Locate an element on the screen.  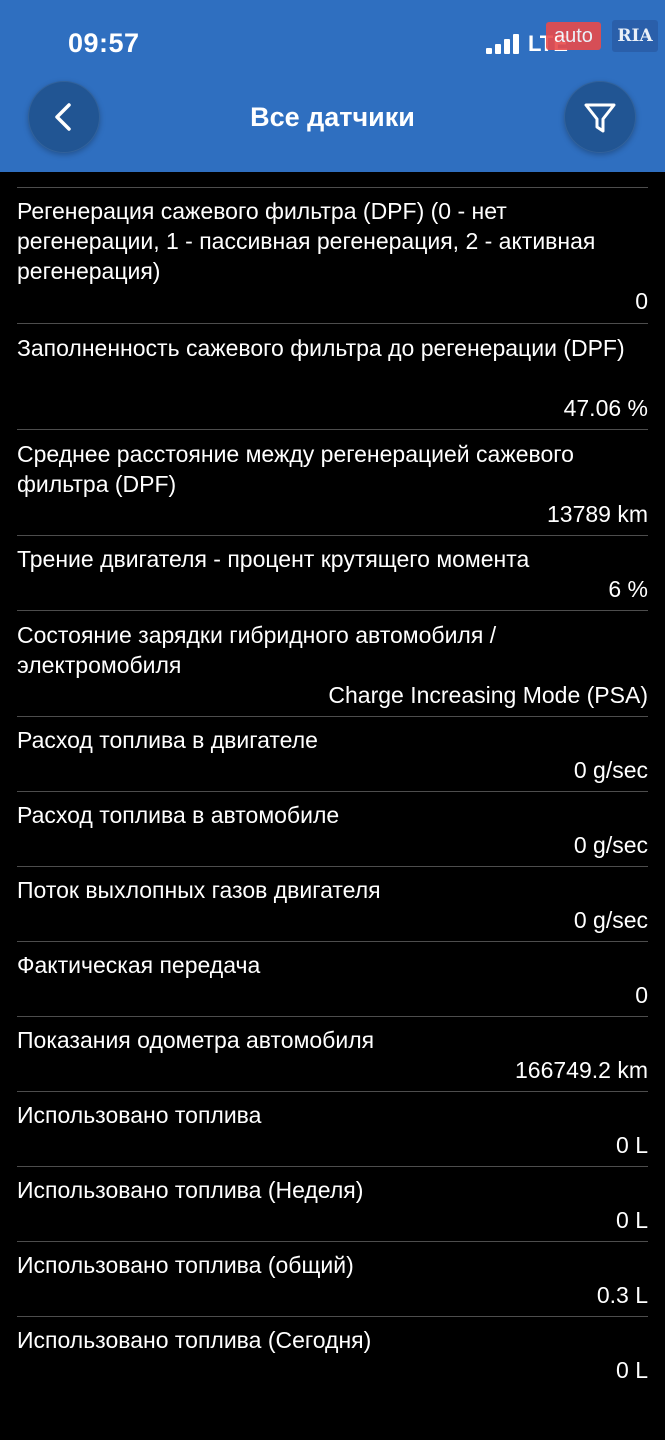
sensor-value: 0.3 L is located at coordinates (622, 1295).